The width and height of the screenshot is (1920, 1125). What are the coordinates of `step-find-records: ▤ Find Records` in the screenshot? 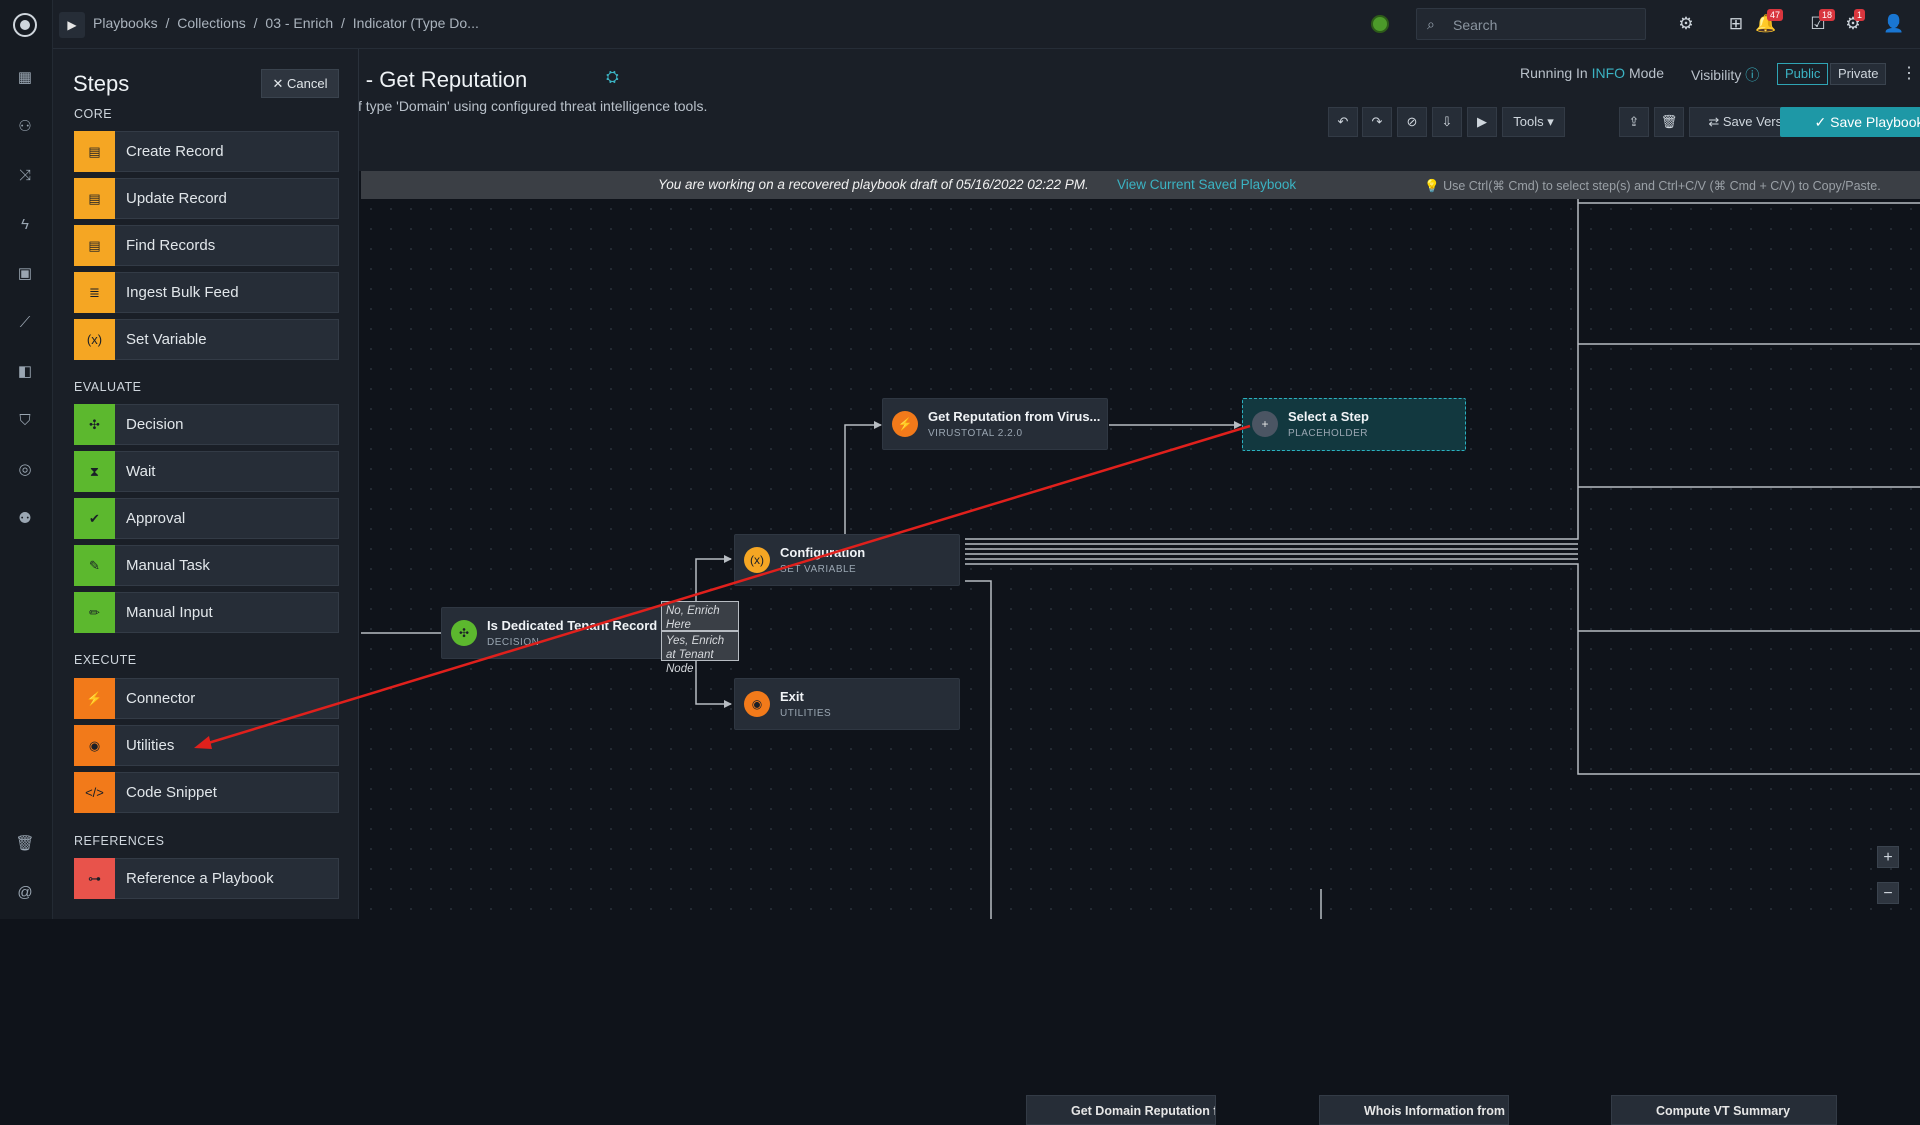 It's located at (206, 245).